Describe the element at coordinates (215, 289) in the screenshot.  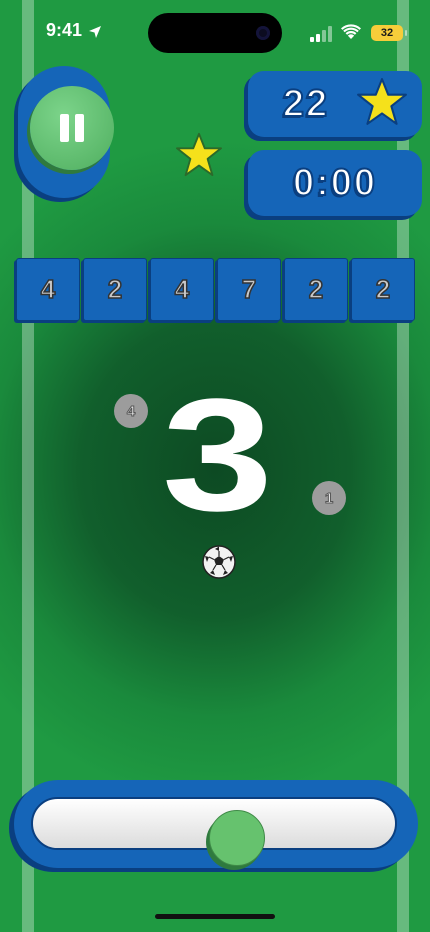
I see `number-tiles: 4 2 4 7 2 2` at that location.